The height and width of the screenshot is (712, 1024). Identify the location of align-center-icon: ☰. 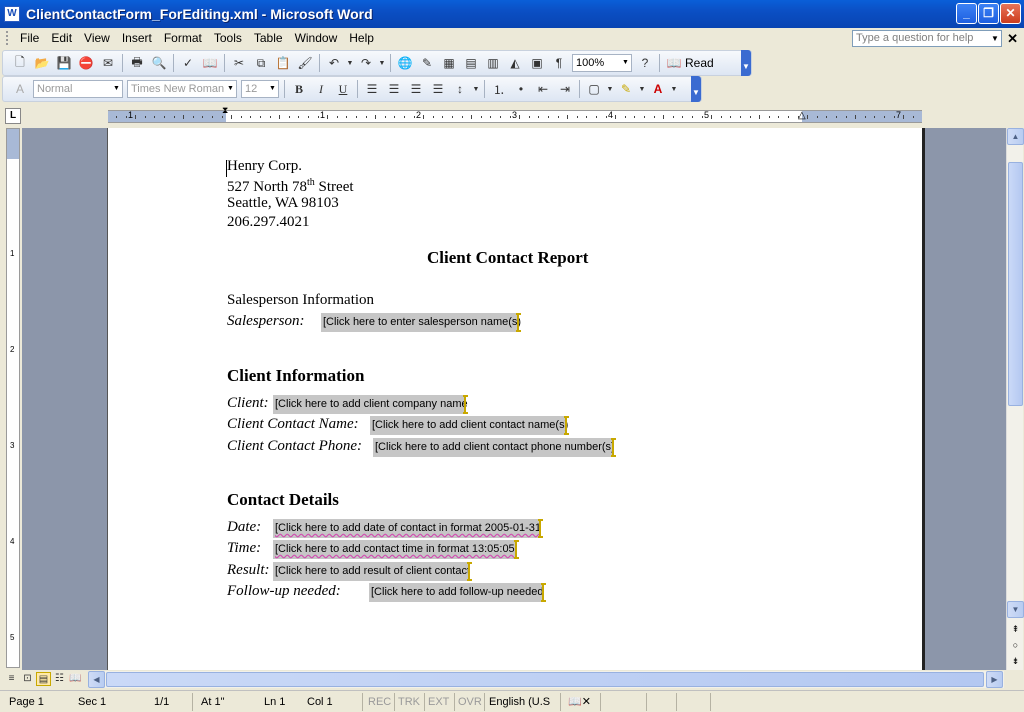
(394, 89).